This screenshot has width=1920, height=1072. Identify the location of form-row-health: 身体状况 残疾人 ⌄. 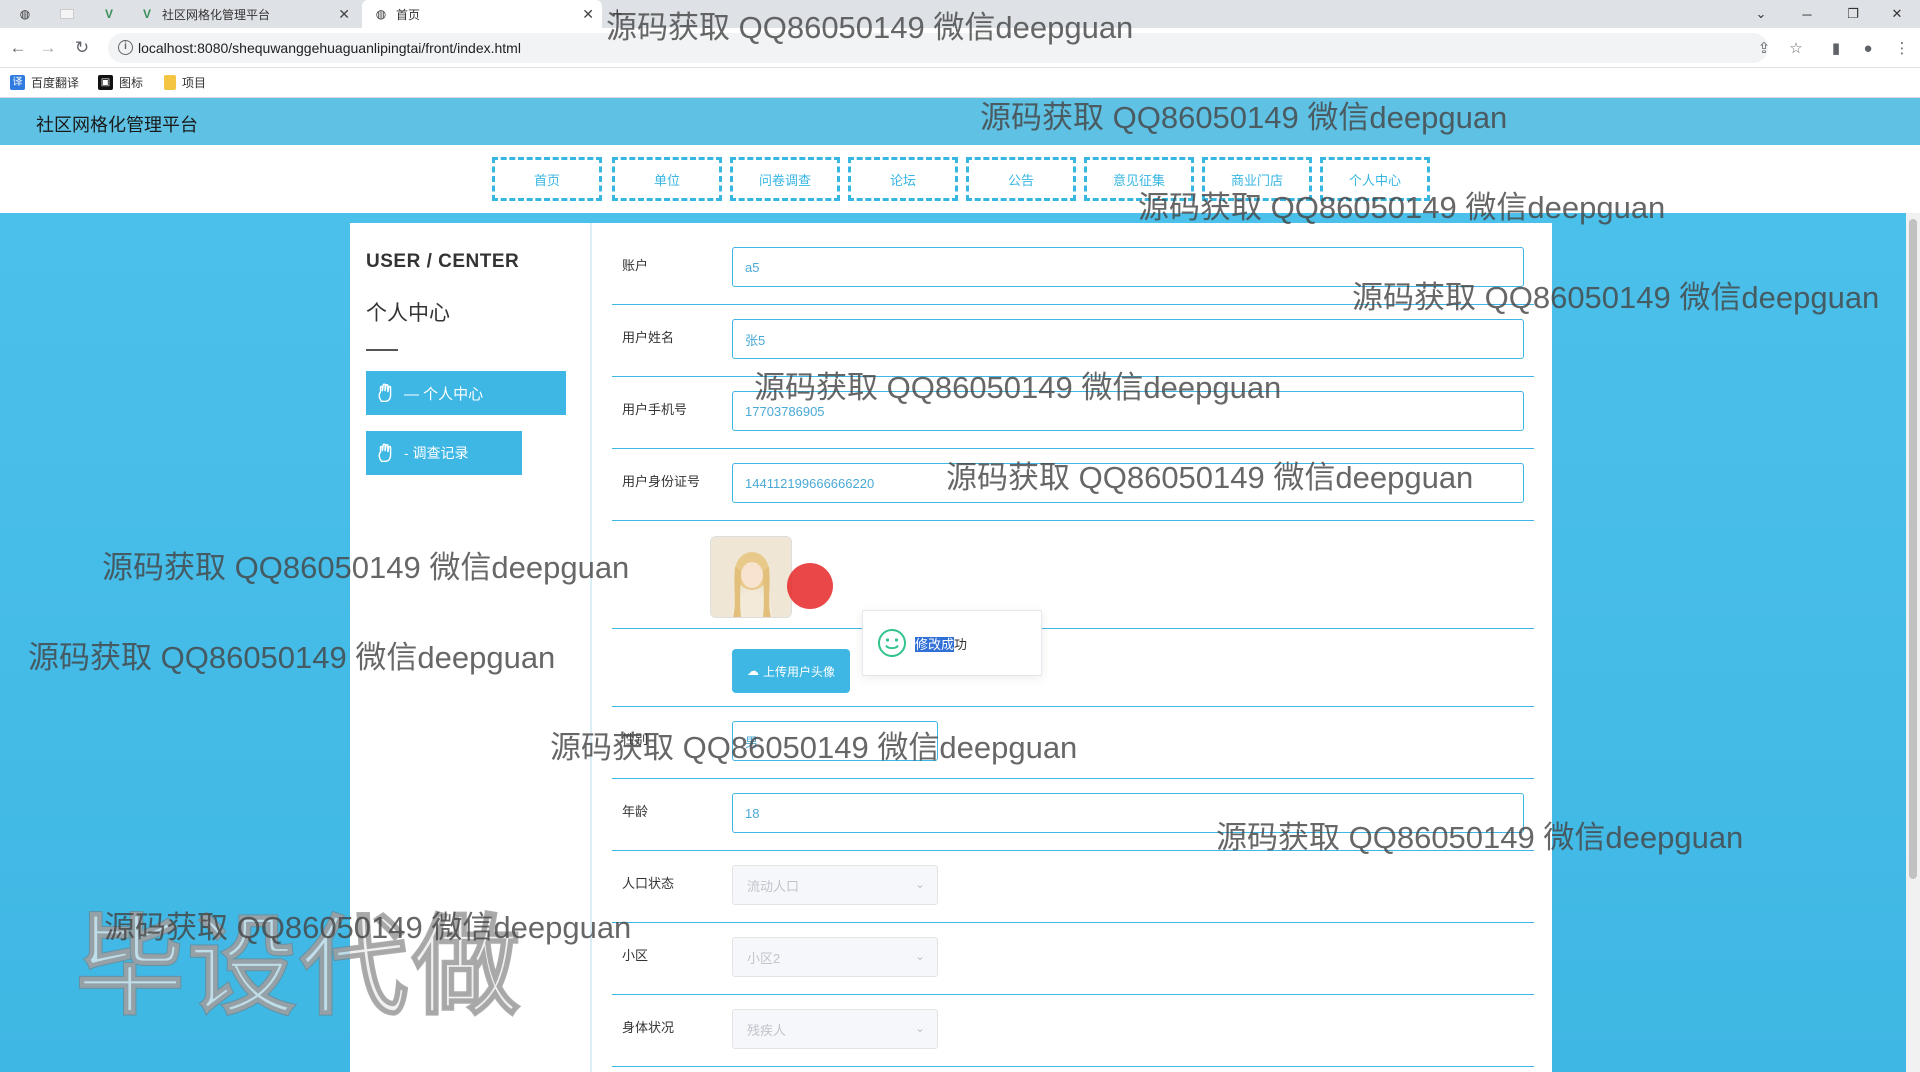
(1073, 1032).